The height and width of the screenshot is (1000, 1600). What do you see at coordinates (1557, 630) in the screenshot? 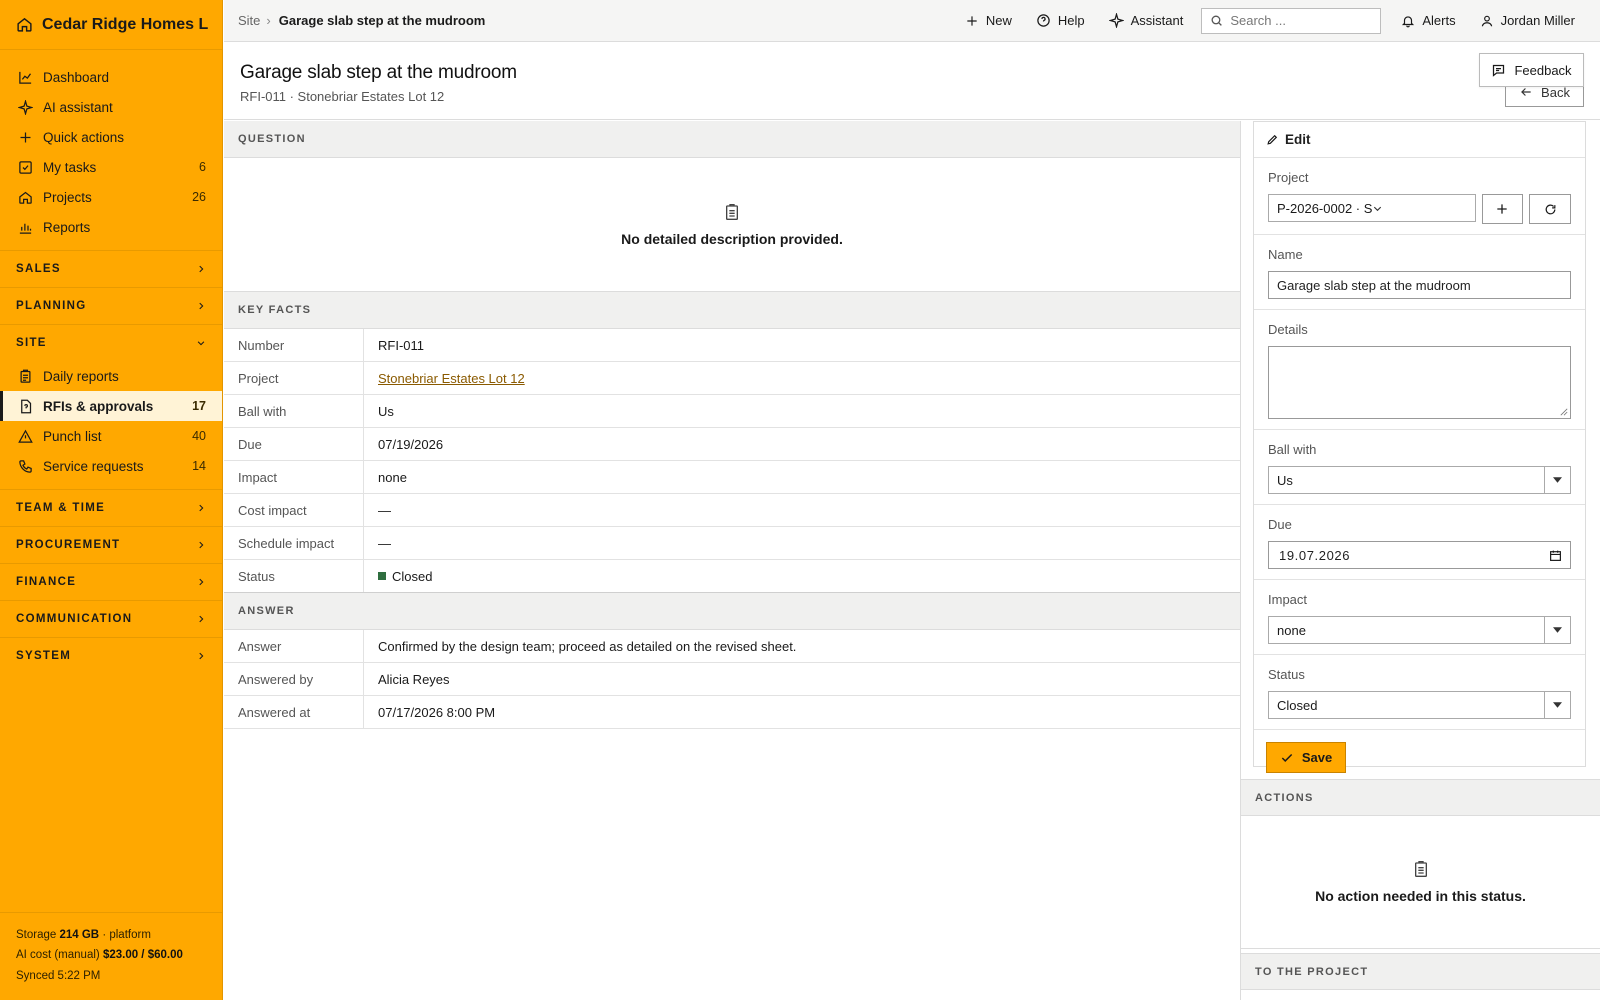
I see `caret-down-icon` at bounding box center [1557, 630].